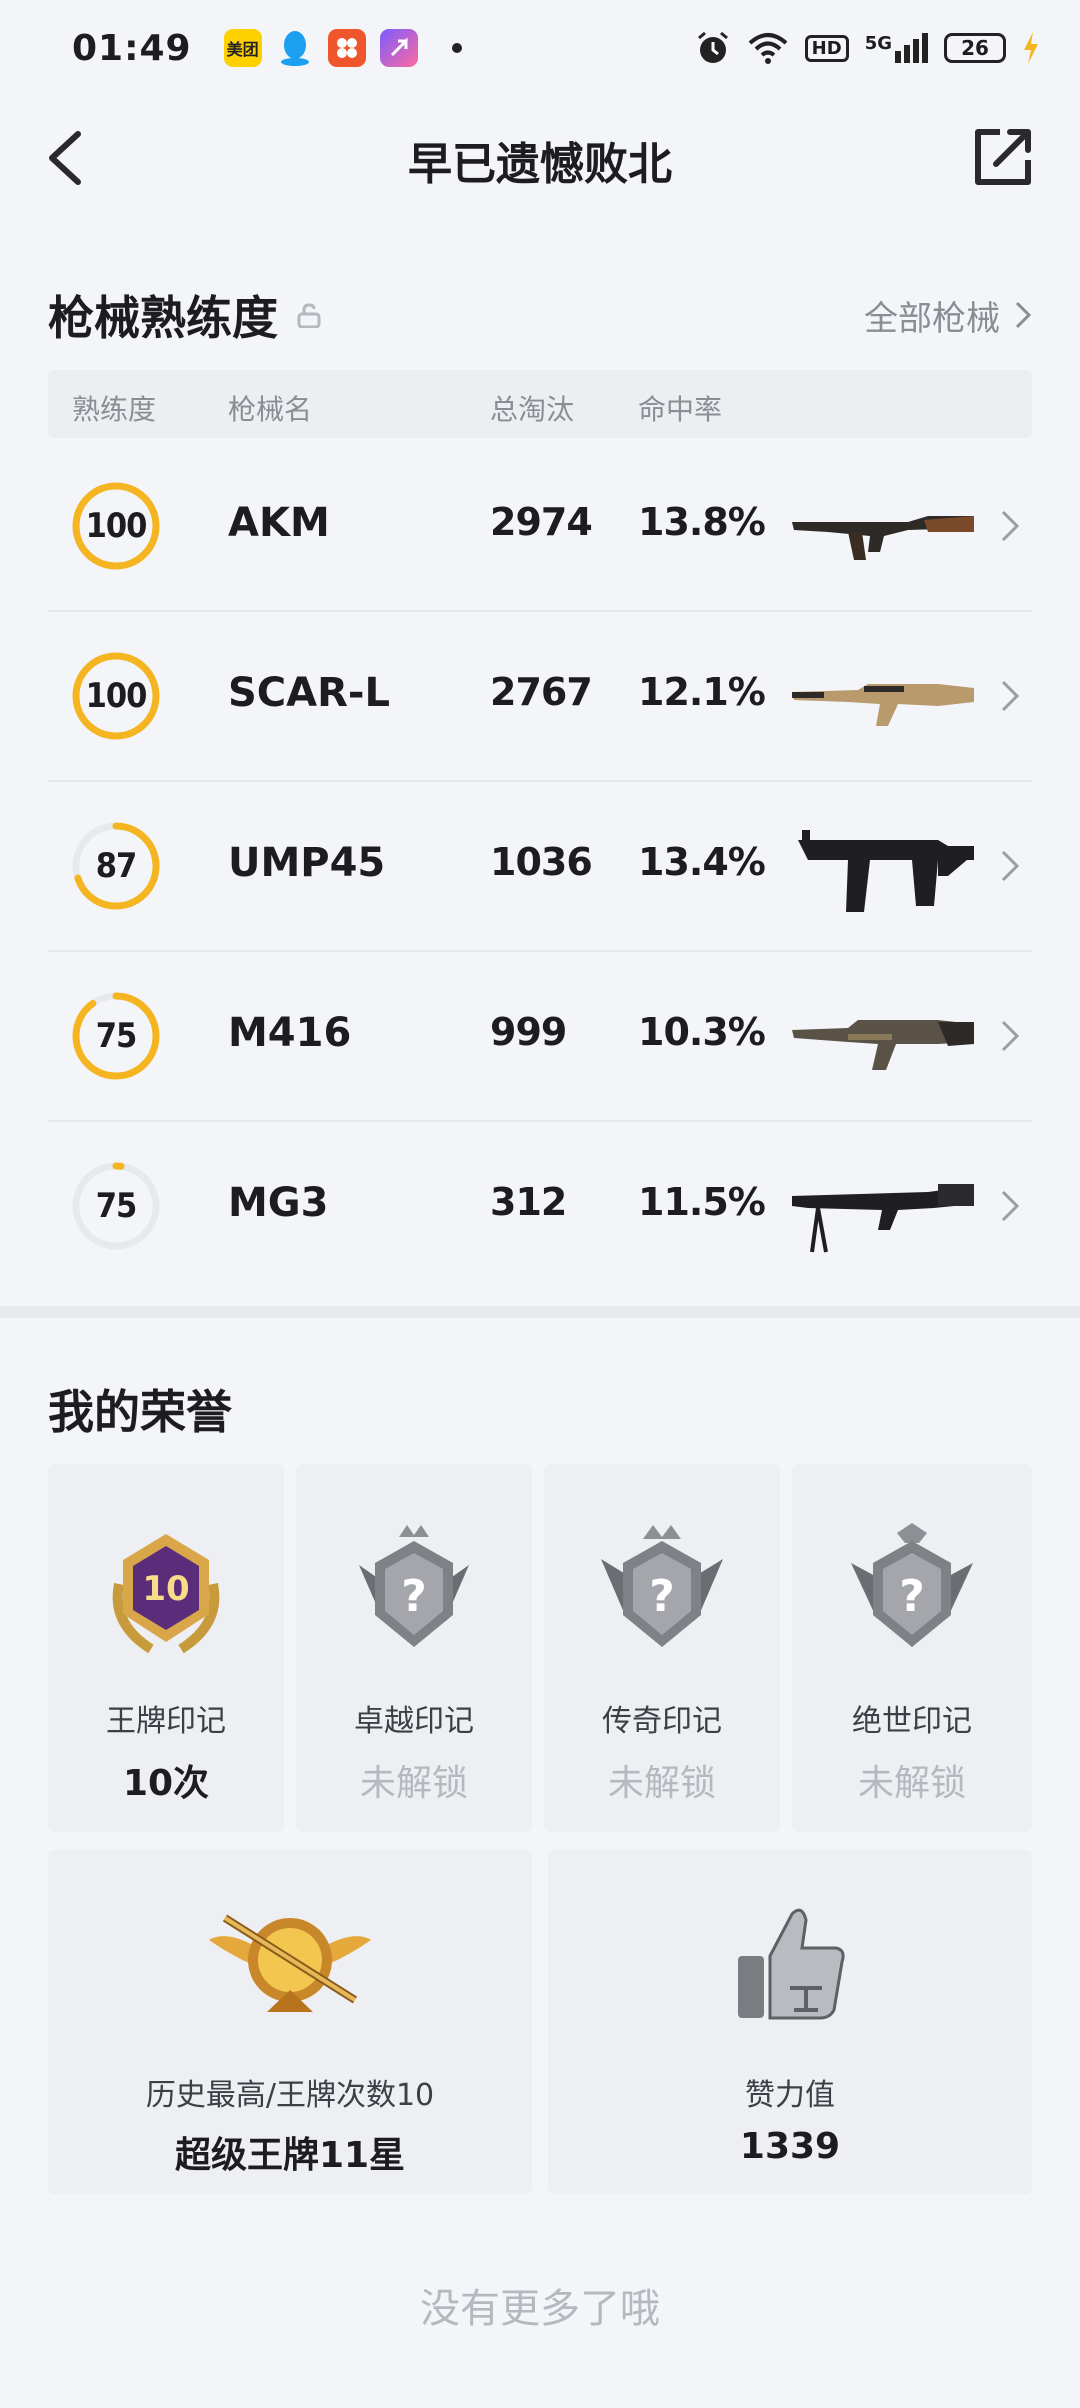  I want to click on weapon-row: 100 SCAR-L 2767 12.1%, so click(540, 696).